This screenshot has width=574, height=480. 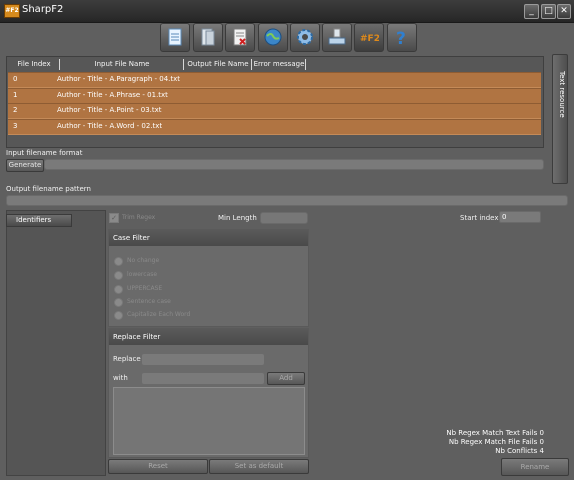 I want to click on toolbar: #F2 ?, so click(x=287, y=37).